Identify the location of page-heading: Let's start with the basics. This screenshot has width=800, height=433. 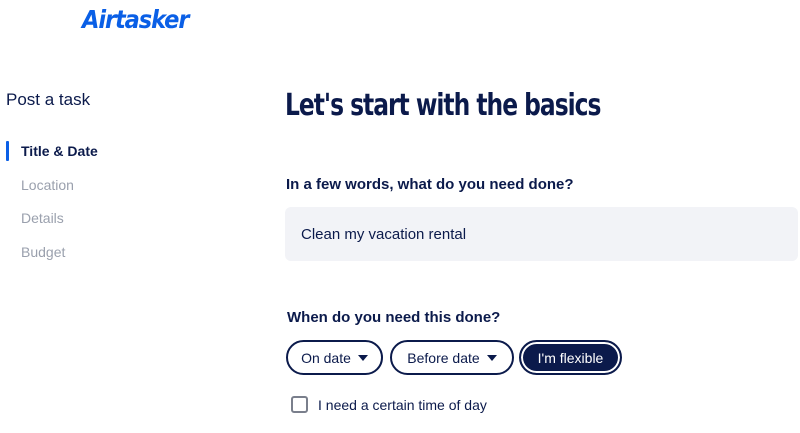
(443, 105).